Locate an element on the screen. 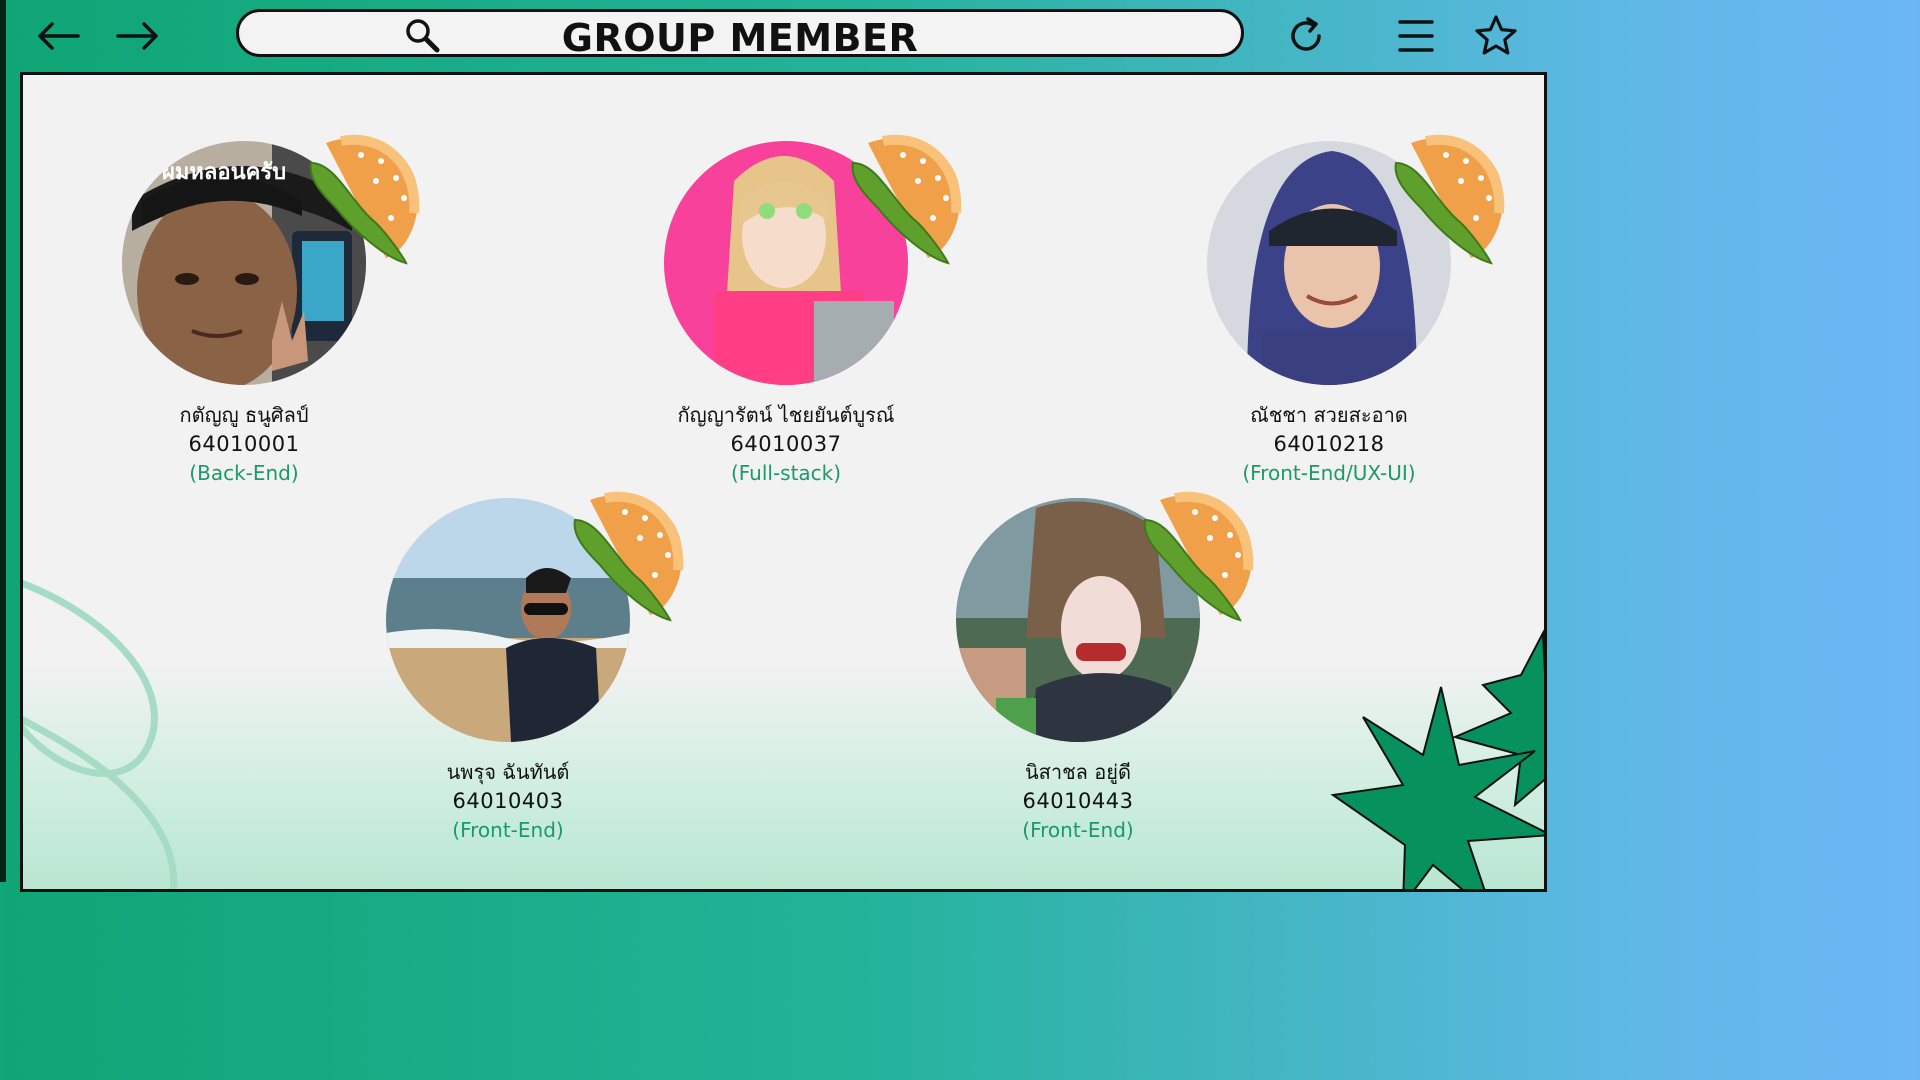 This screenshot has width=1920, height=1080. page-title: GROUP MEMBER is located at coordinates (740, 38).